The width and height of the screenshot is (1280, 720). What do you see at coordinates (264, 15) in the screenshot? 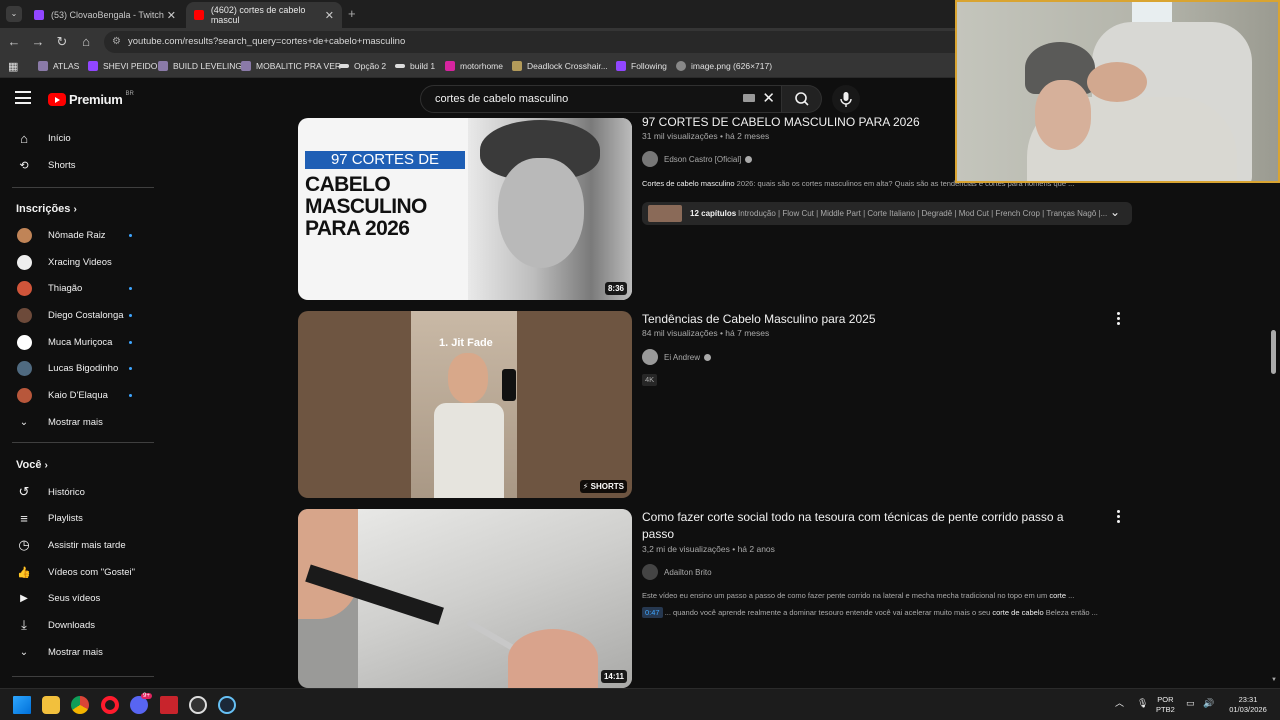
I see `tab-youtube: (4602) cortes de cabelo mascul ✕` at bounding box center [264, 15].